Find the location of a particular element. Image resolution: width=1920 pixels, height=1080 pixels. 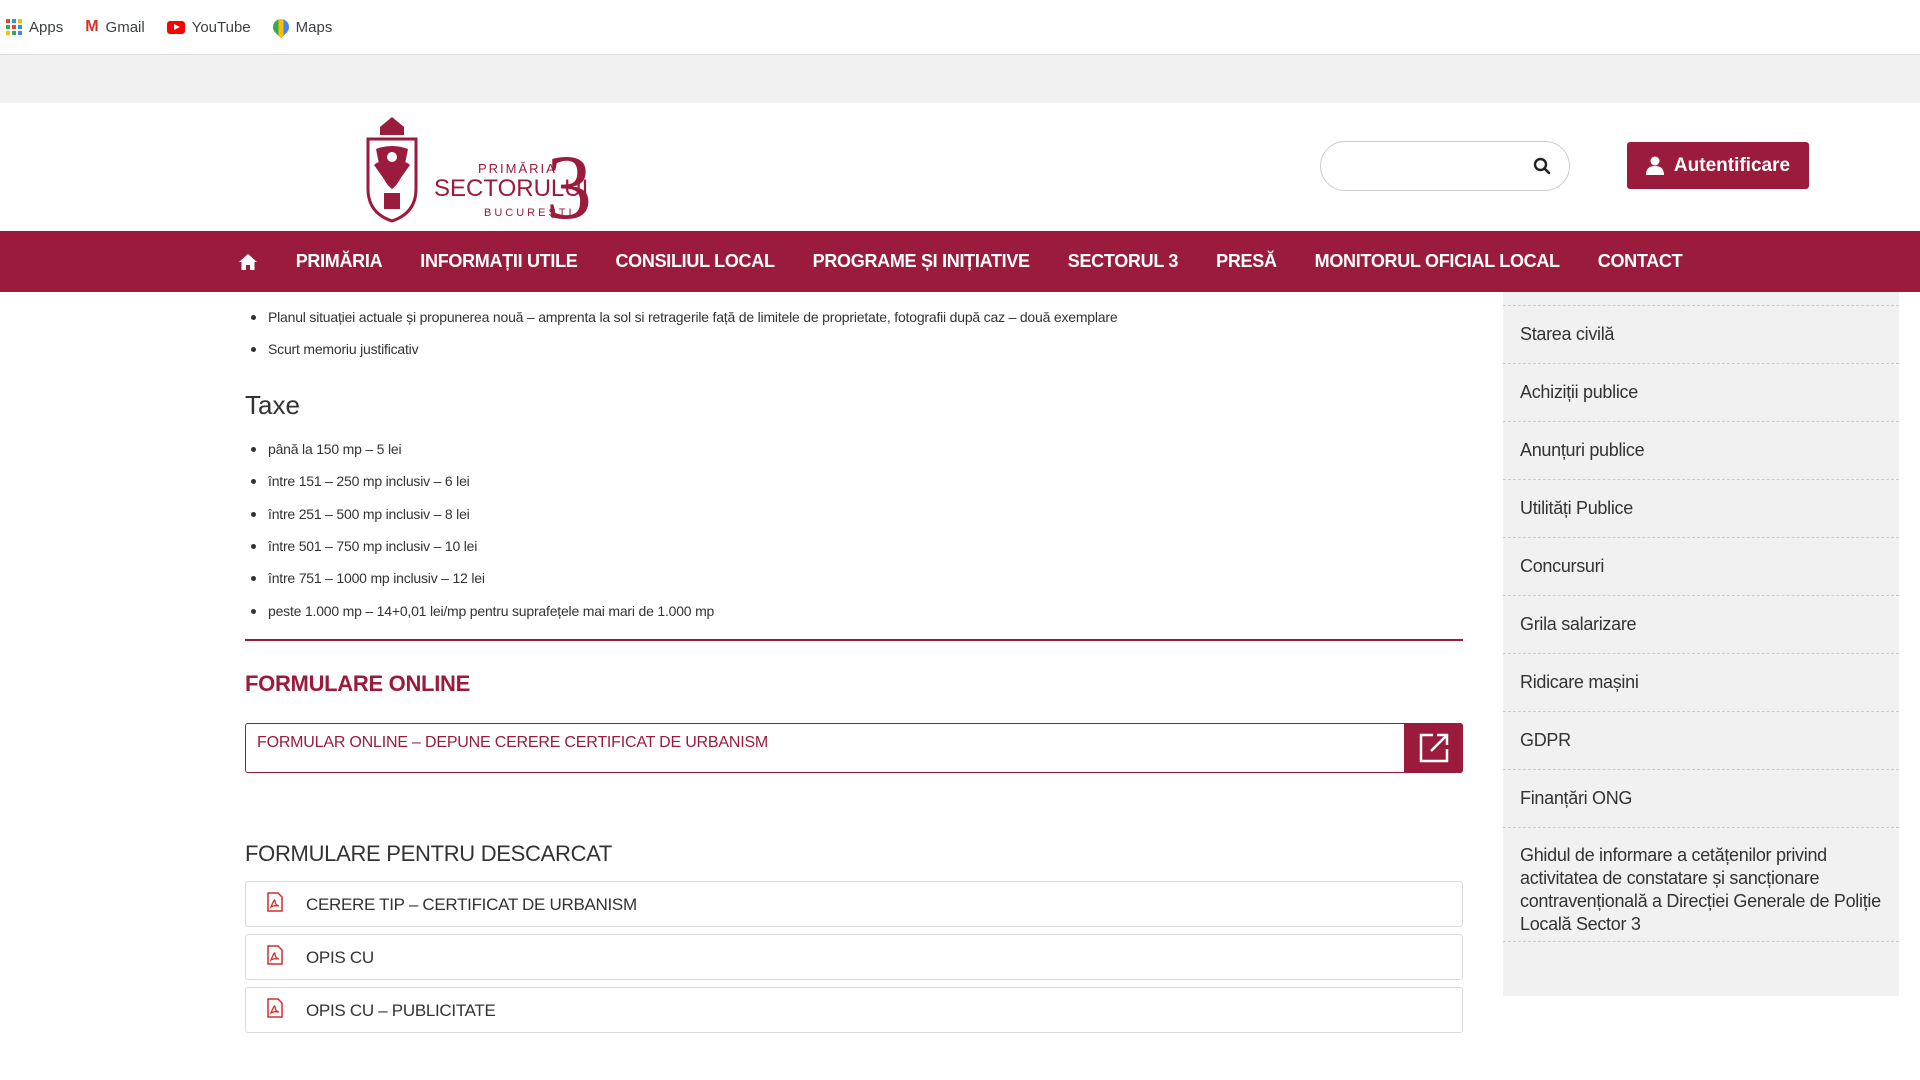

bookmark-gmail: M Gmail is located at coordinates (115, 27).